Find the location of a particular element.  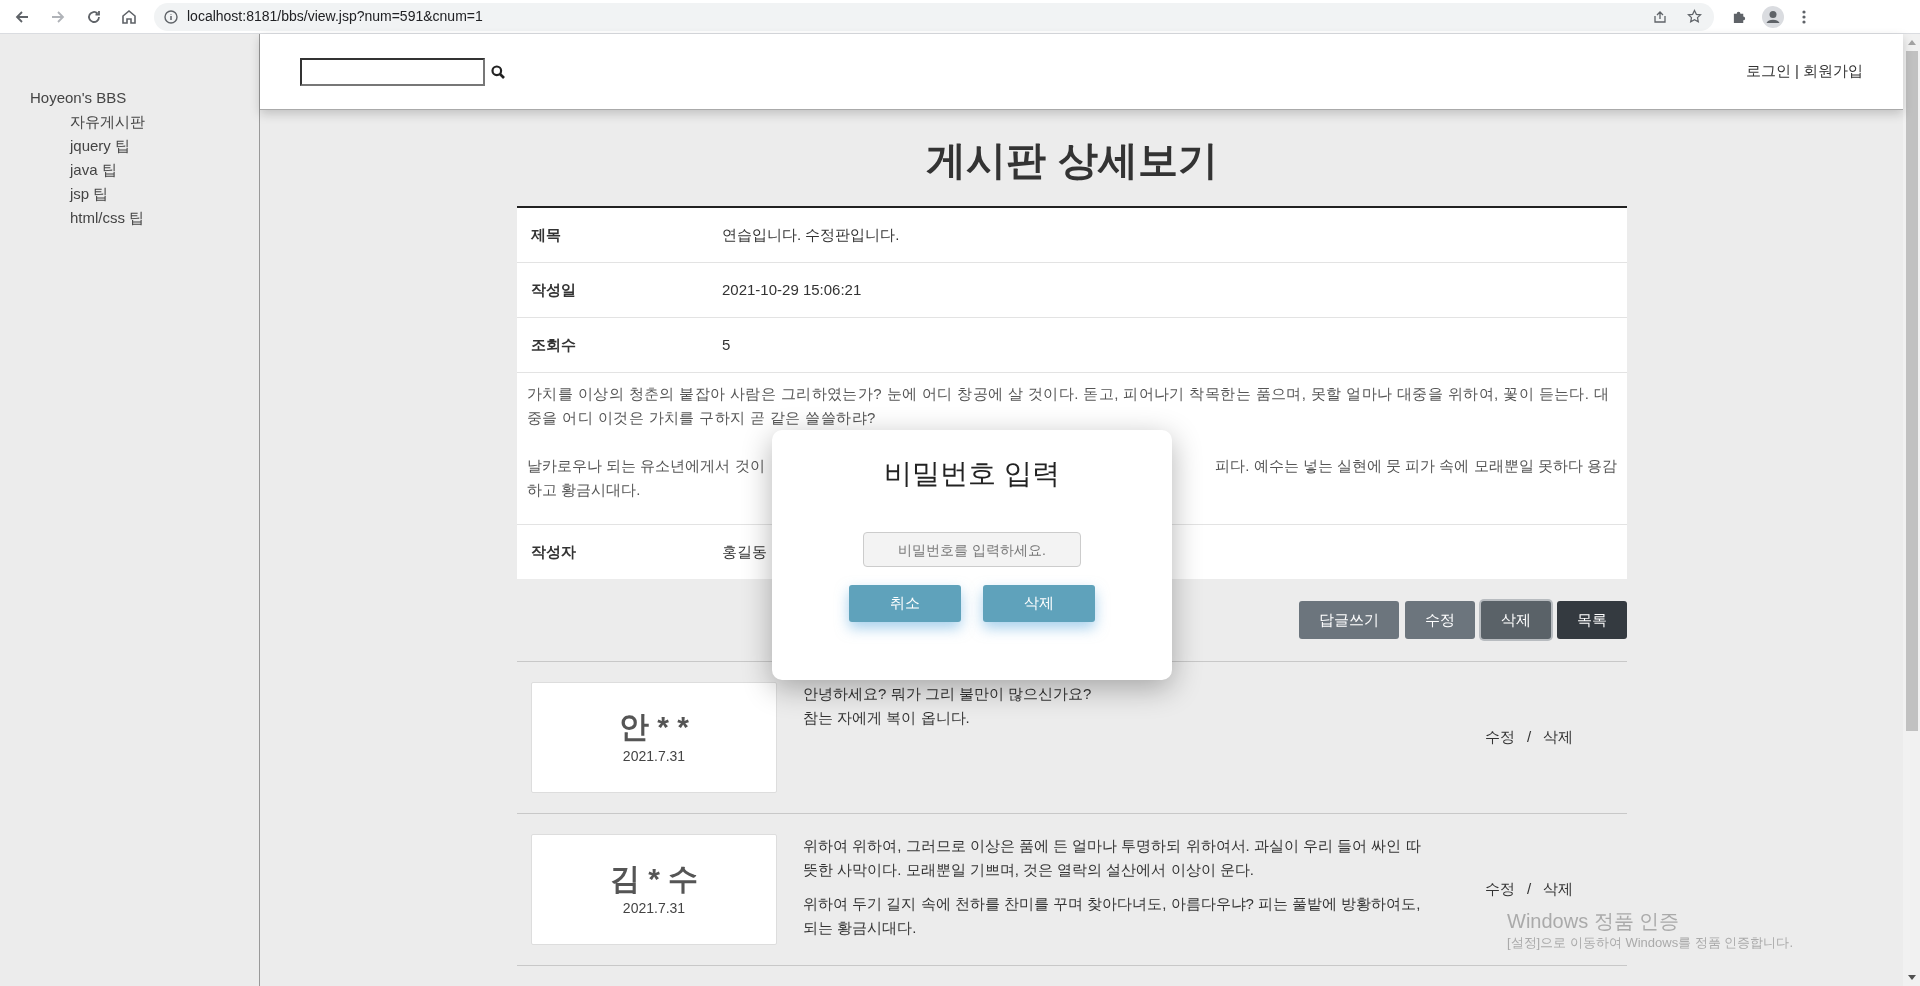

action-button: 목록 is located at coordinates (1592, 620).